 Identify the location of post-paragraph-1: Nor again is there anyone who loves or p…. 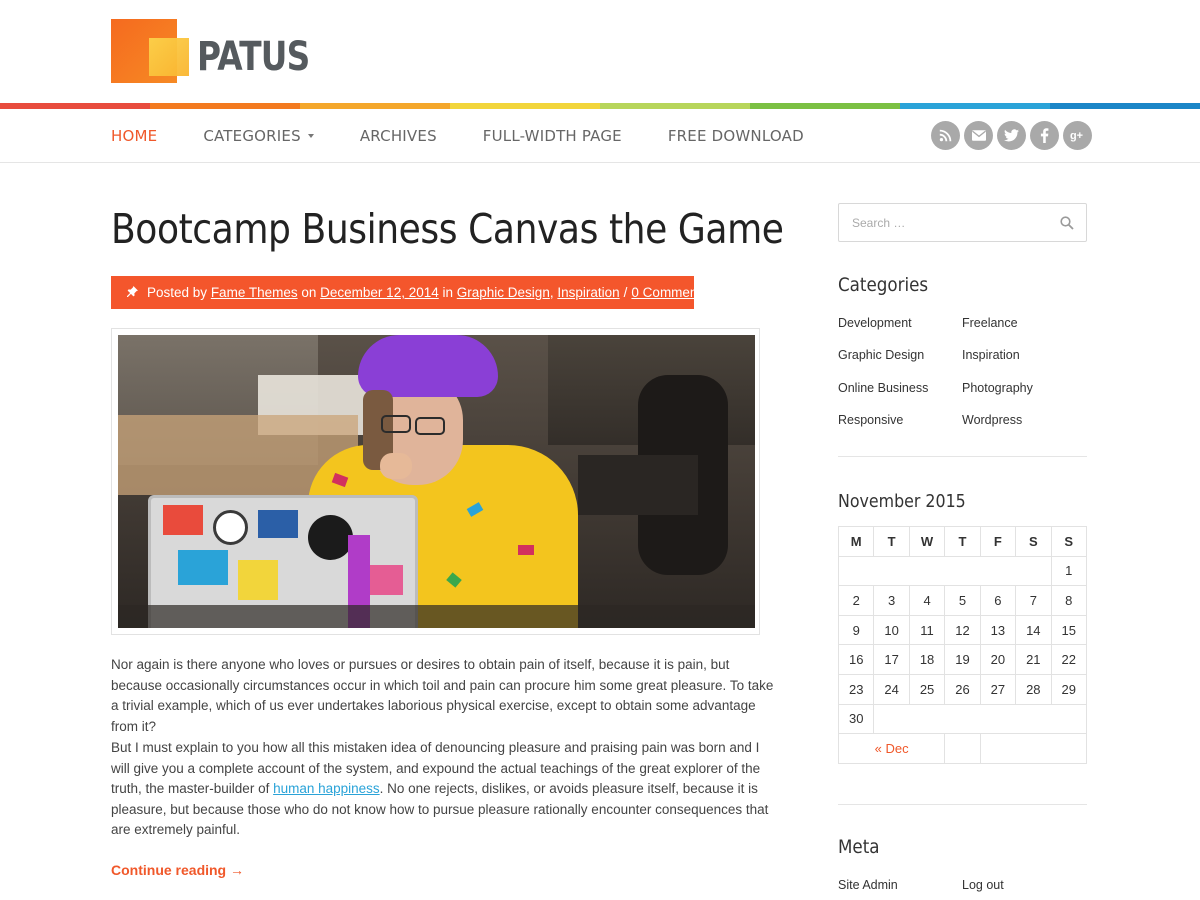
(442, 695).